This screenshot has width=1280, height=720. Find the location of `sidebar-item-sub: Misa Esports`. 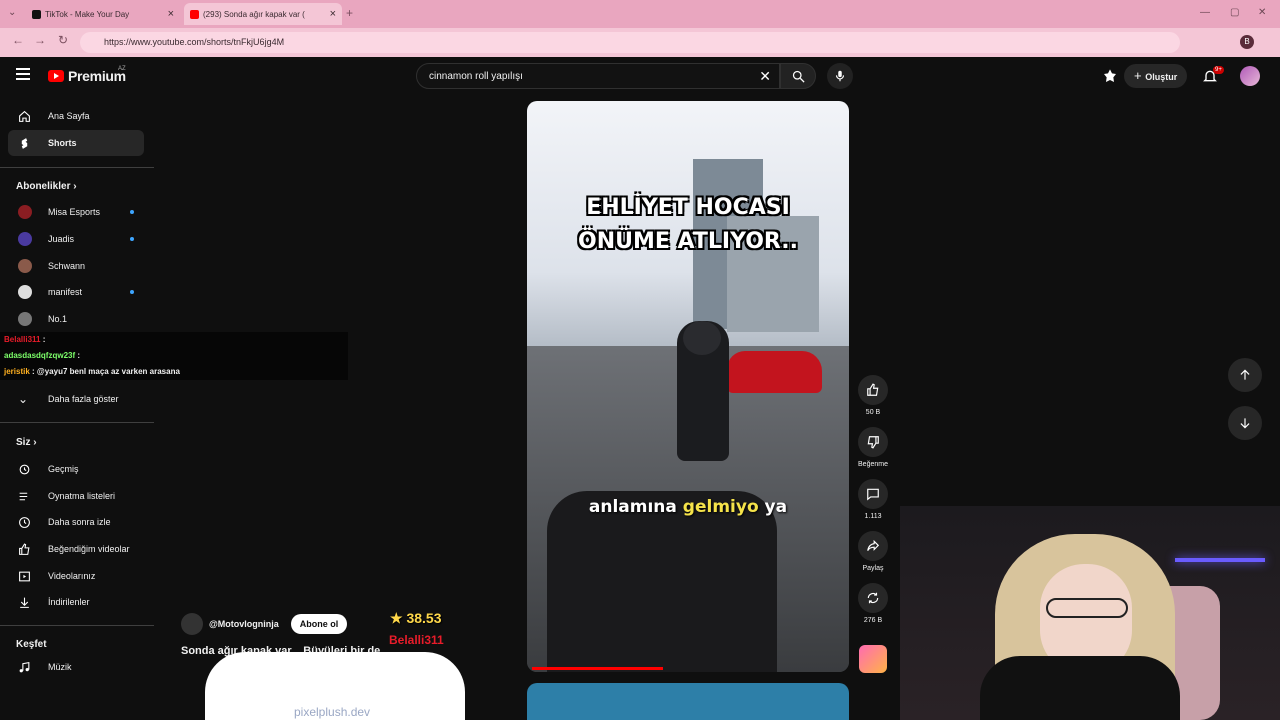

sidebar-item-sub: Misa Esports is located at coordinates (76, 212).